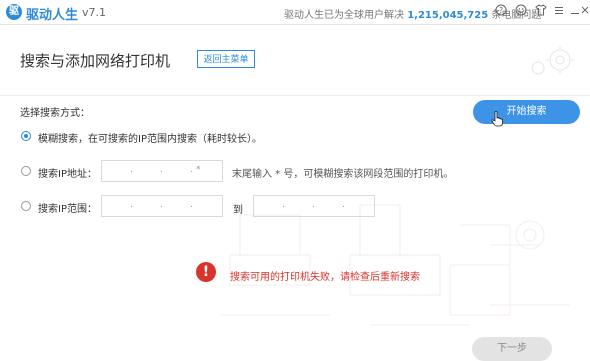 Image resolution: width=590 pixels, height=361 pixels. I want to click on ip-address-label: 搜索IP地址：, so click(67, 174).